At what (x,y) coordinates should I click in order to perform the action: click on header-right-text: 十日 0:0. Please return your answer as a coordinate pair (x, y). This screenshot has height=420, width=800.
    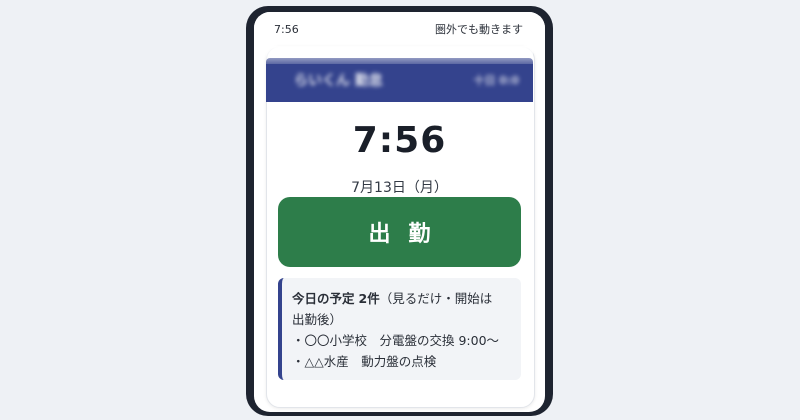
    Looking at the image, I should click on (496, 80).